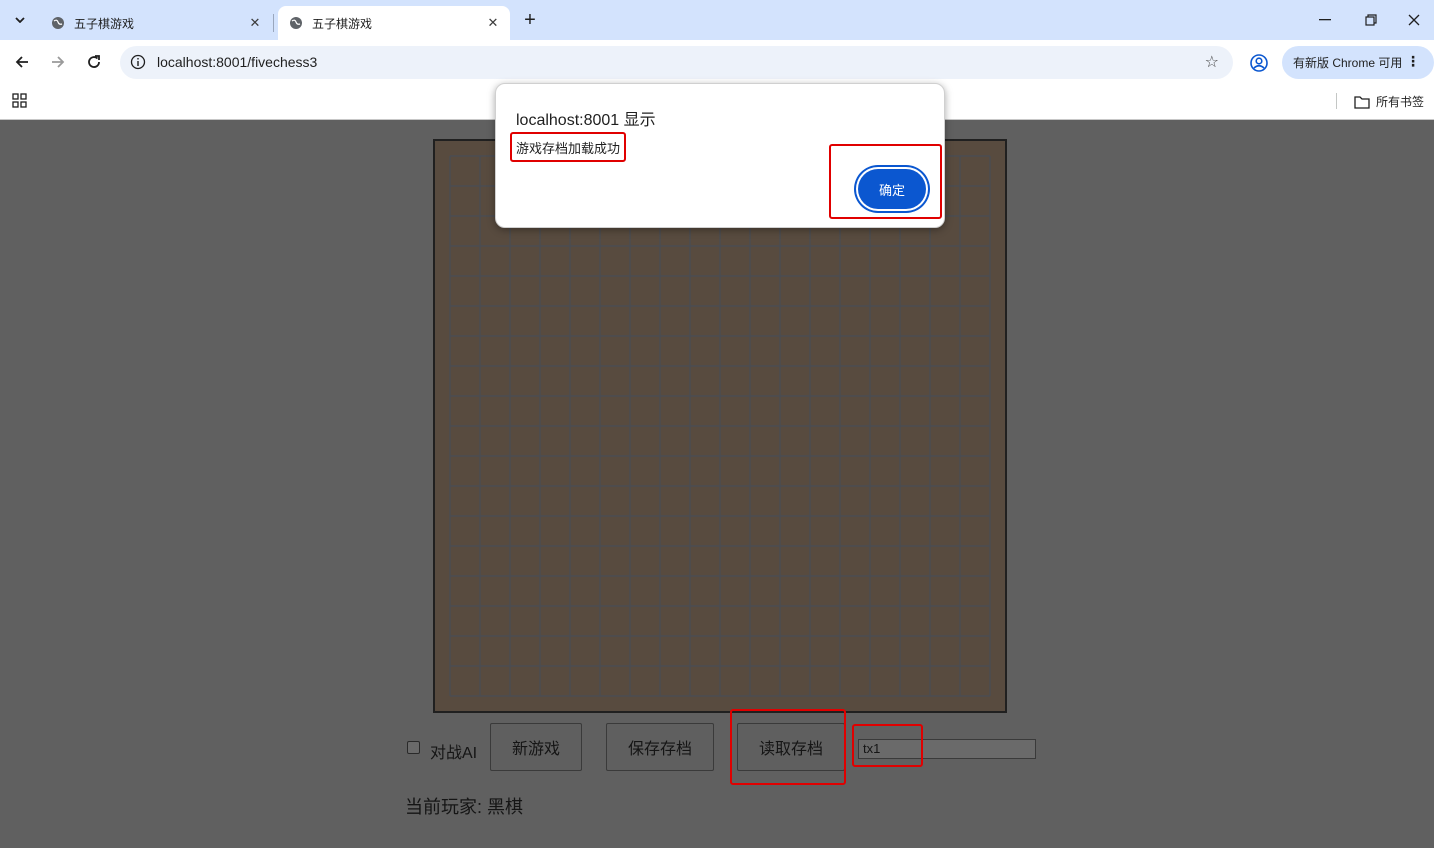  I want to click on bookmark-star-icon: ☆, so click(1212, 62).